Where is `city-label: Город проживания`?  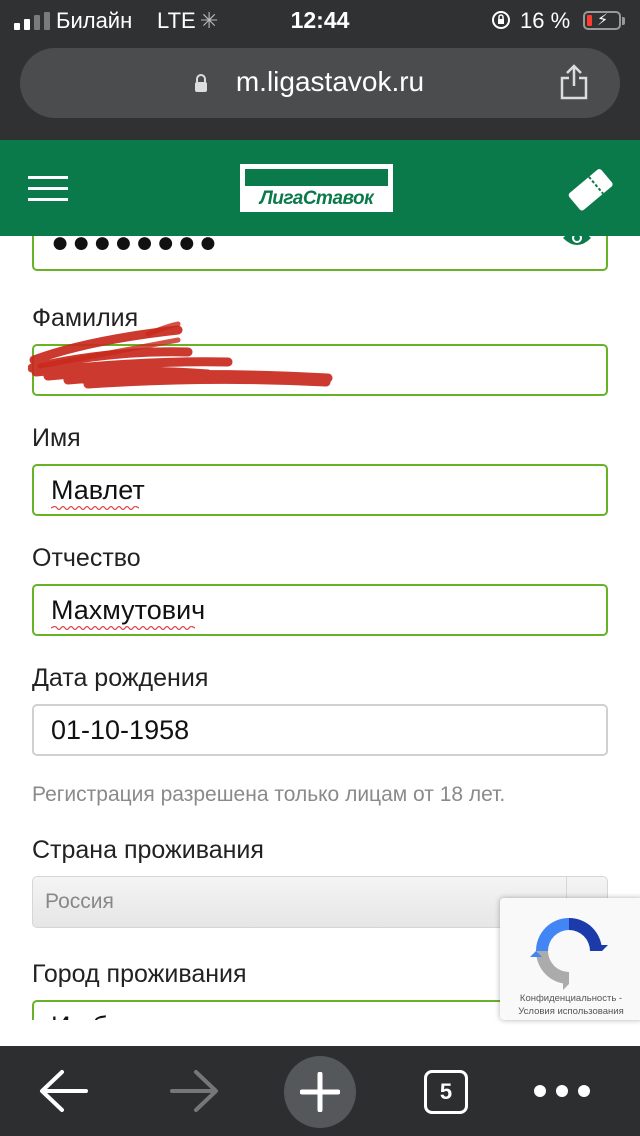
city-label: Город проживания is located at coordinates (139, 974).